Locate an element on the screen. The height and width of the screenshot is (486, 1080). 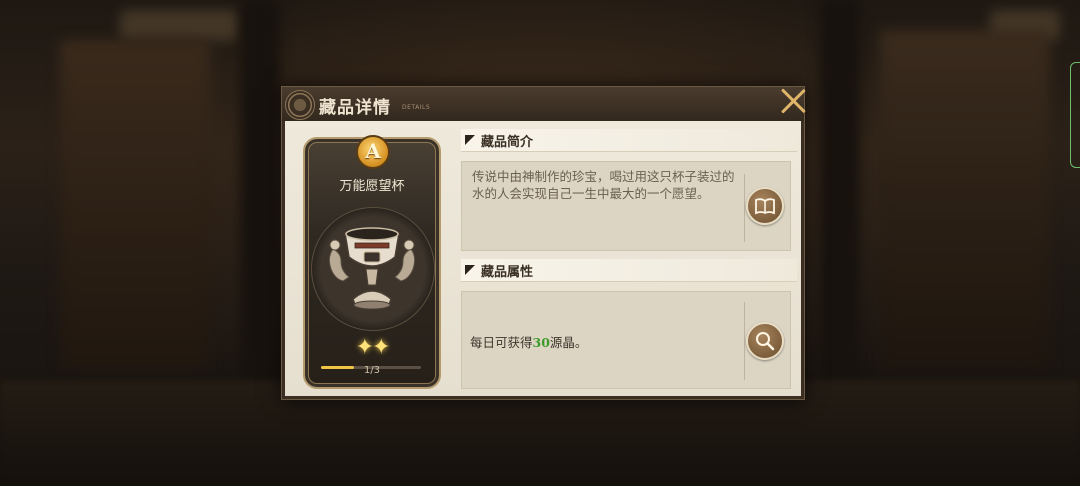
book-icon is located at coordinates (765, 206).